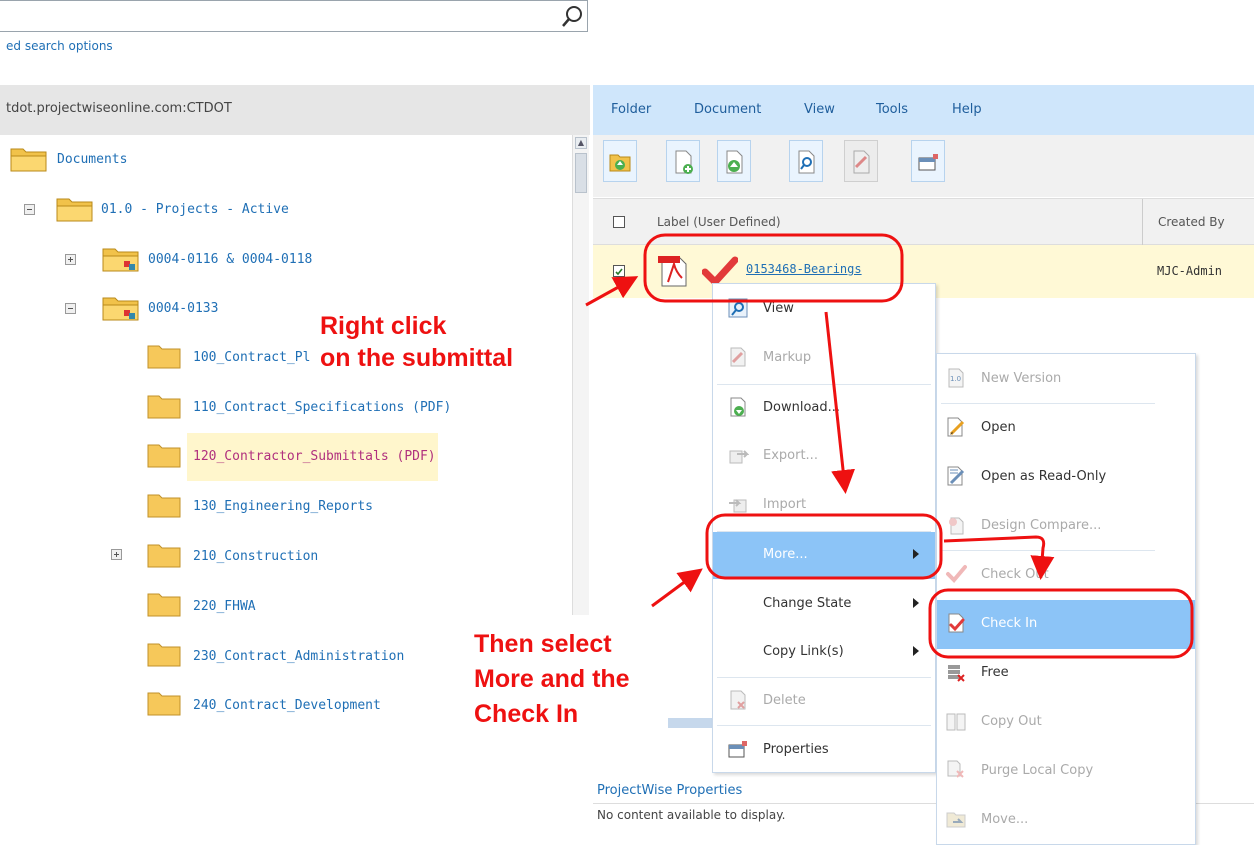 The height and width of the screenshot is (845, 1254). I want to click on menu-item-open: Open, so click(1066, 428).